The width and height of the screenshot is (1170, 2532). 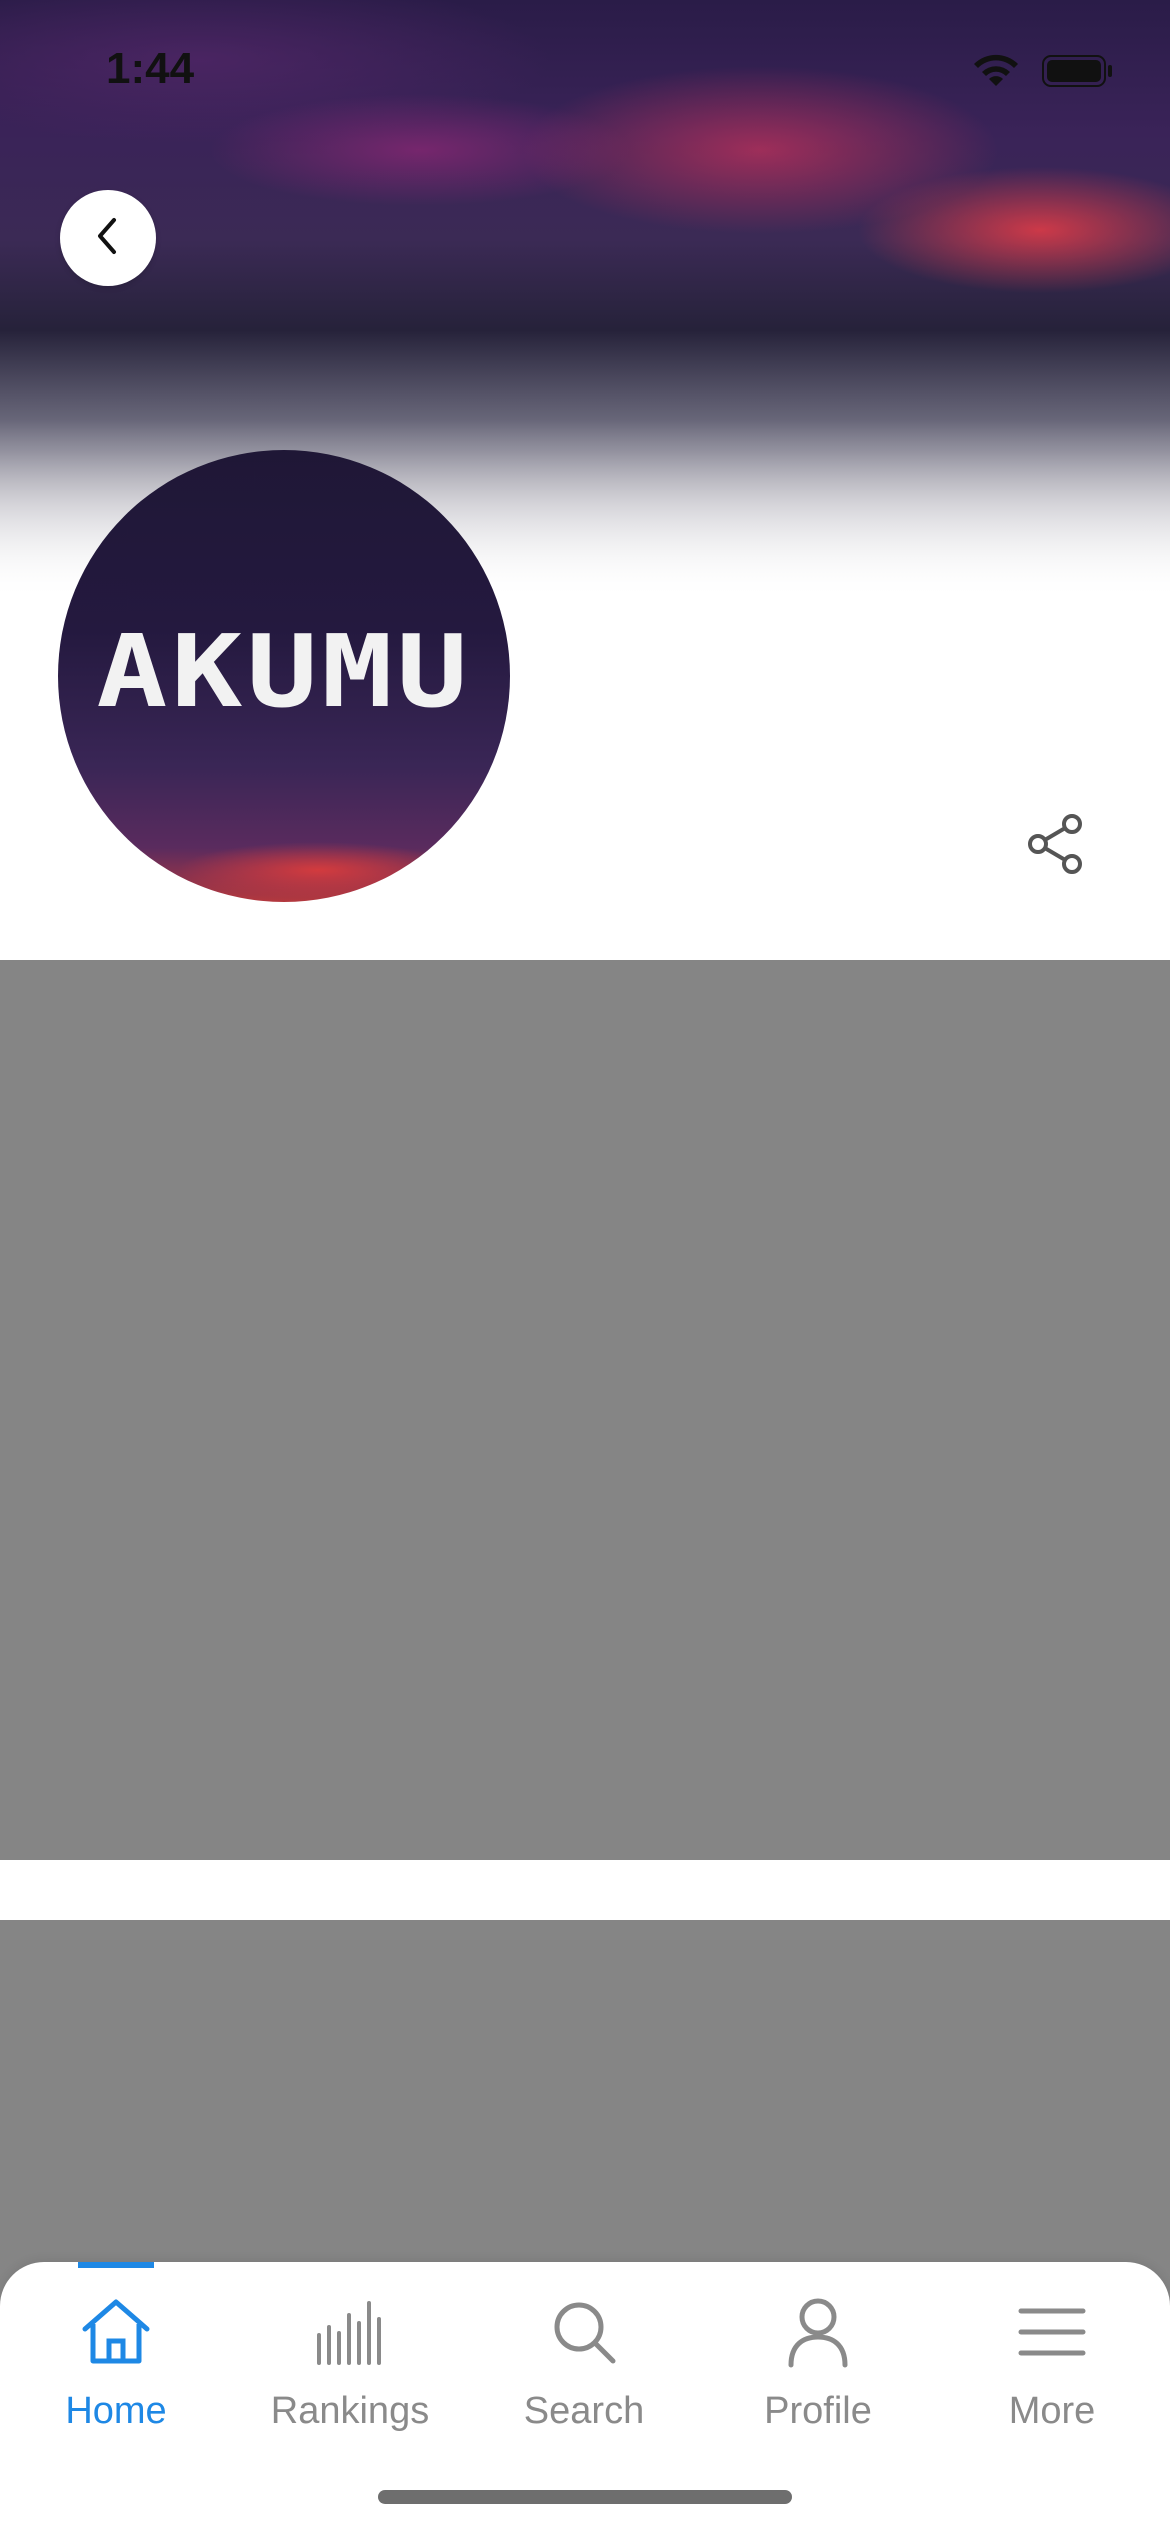 What do you see at coordinates (818, 2380) in the screenshot?
I see `tab-profile: Profile` at bounding box center [818, 2380].